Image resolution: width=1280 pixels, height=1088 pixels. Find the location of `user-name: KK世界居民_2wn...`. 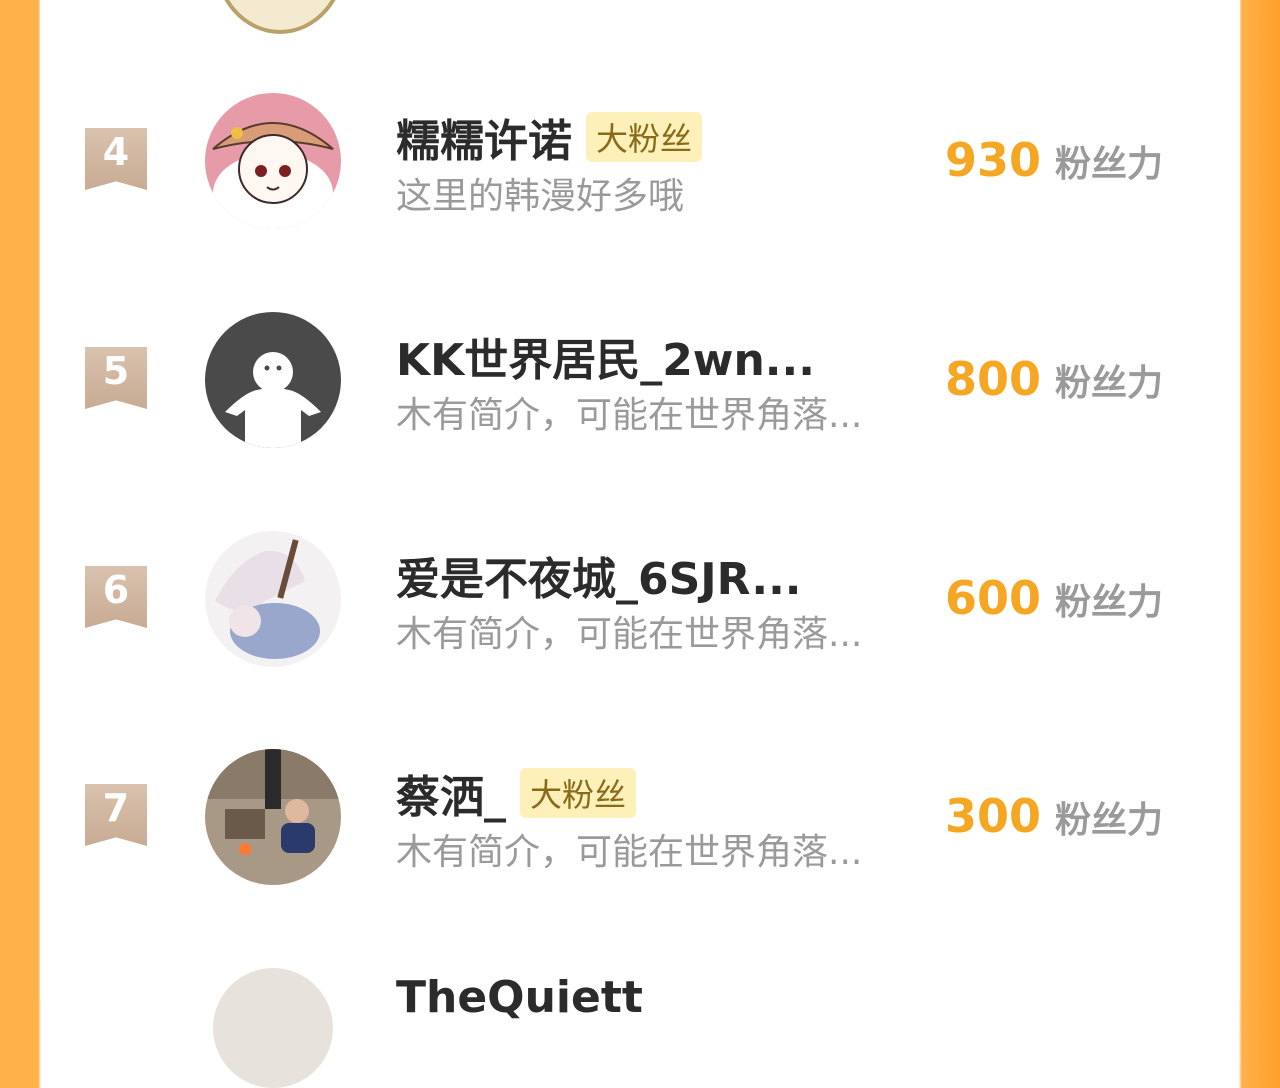

user-name: KK世界居民_2wn... is located at coordinates (605, 356).